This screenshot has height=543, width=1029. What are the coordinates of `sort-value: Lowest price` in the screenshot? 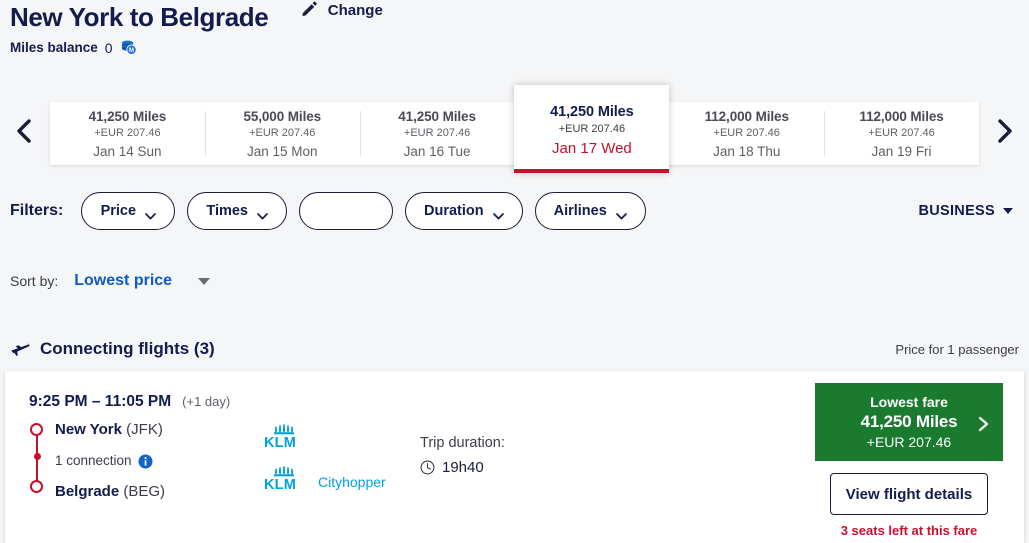 It's located at (123, 281).